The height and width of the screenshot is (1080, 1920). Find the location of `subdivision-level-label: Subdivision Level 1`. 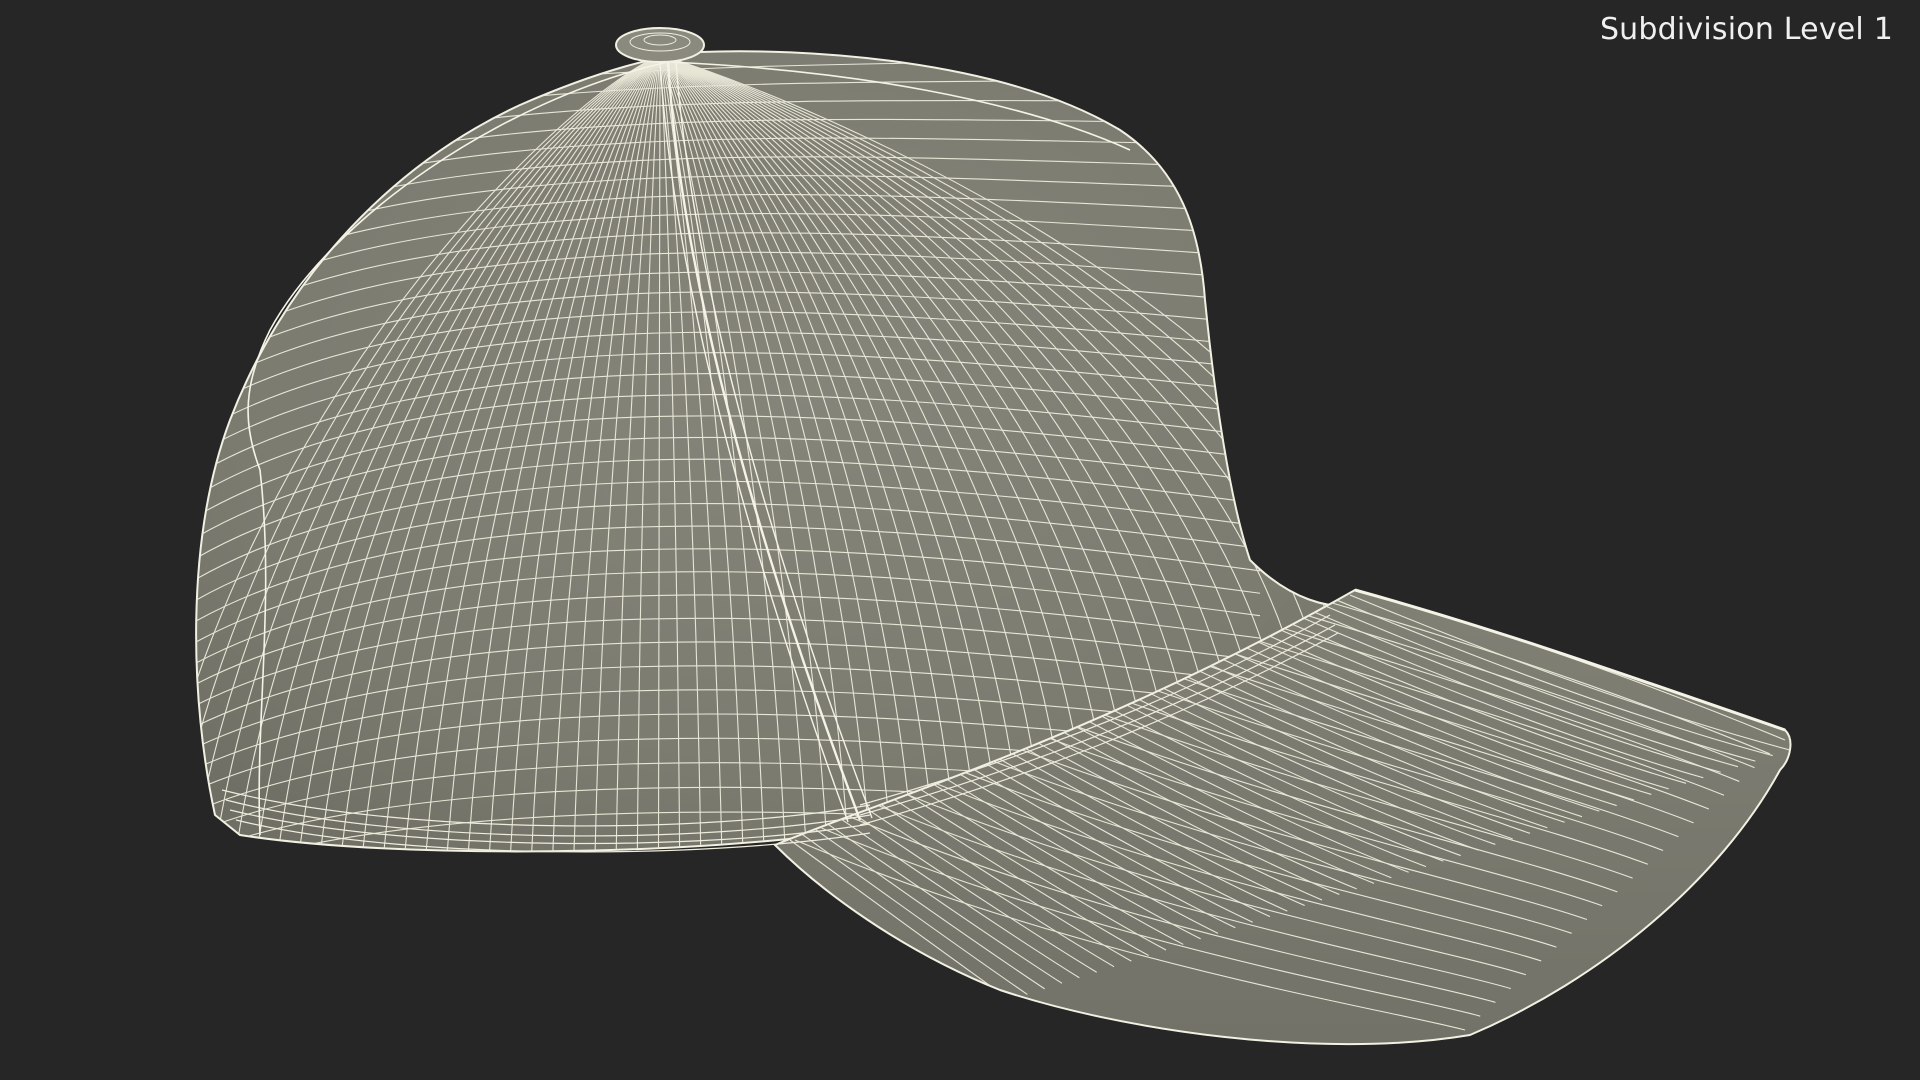

subdivision-level-label: Subdivision Level 1 is located at coordinates (1746, 29).